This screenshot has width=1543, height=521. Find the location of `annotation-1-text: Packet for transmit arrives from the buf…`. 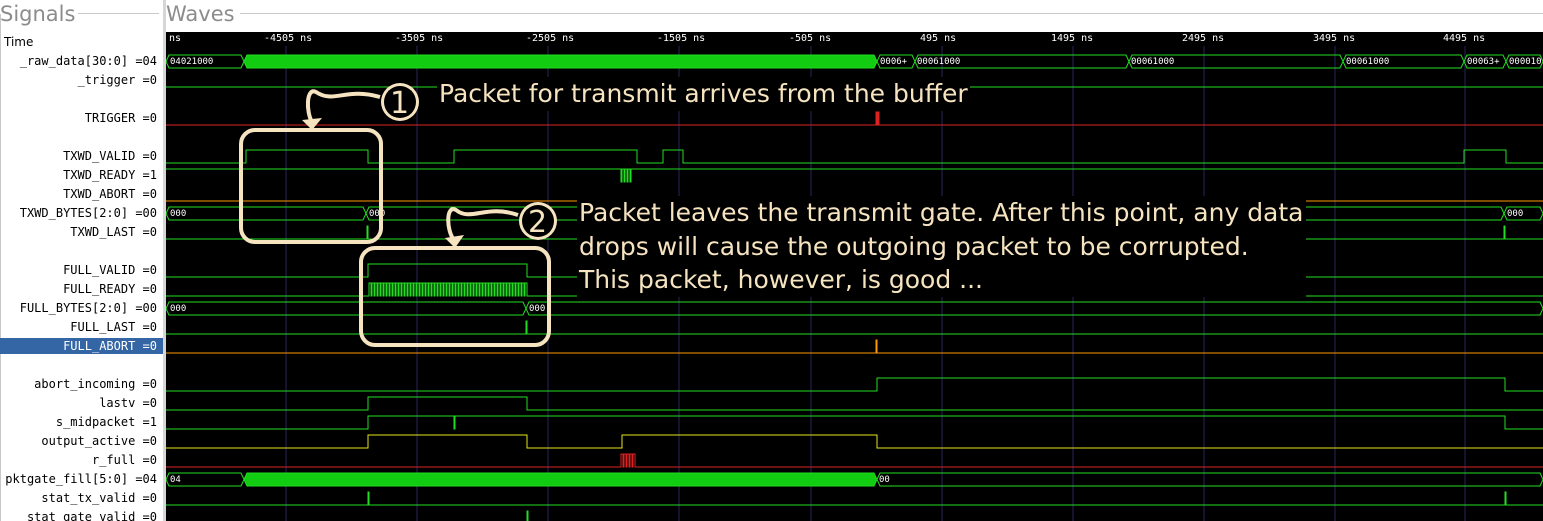

annotation-1-text: Packet for transmit arrives from the buf… is located at coordinates (703, 94).